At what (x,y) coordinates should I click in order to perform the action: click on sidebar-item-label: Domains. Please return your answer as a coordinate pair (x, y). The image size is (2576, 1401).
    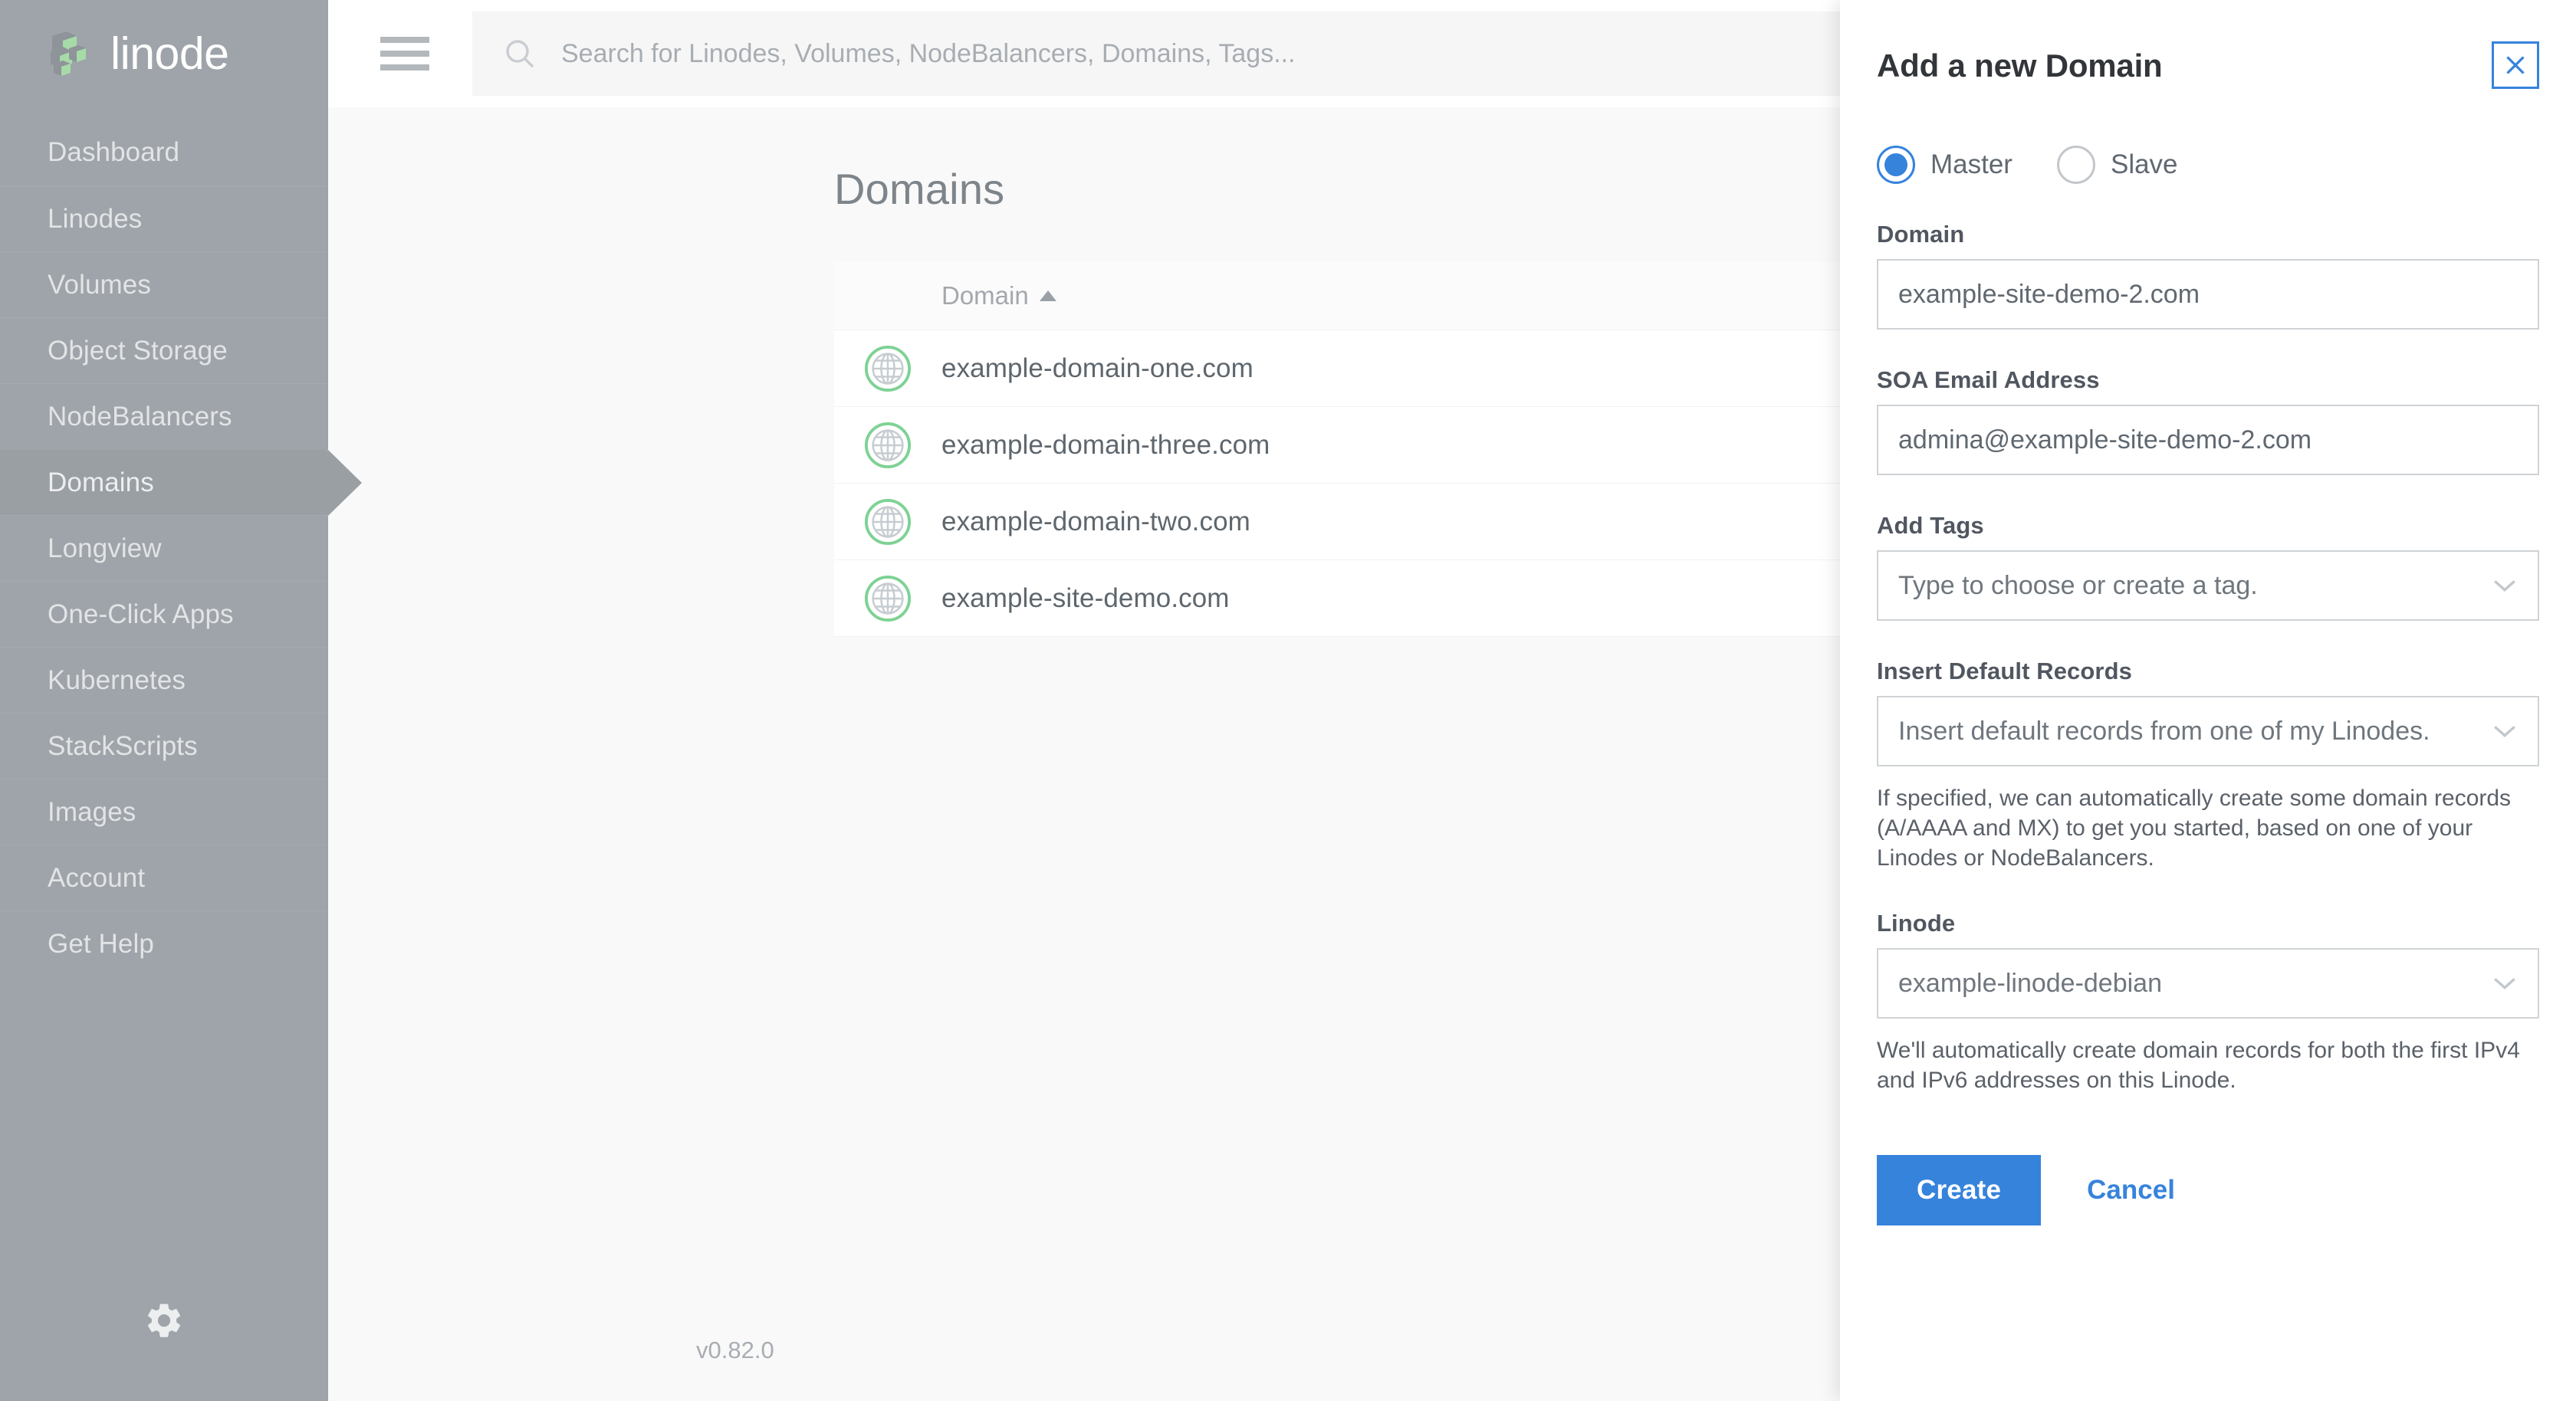
    Looking at the image, I should click on (101, 482).